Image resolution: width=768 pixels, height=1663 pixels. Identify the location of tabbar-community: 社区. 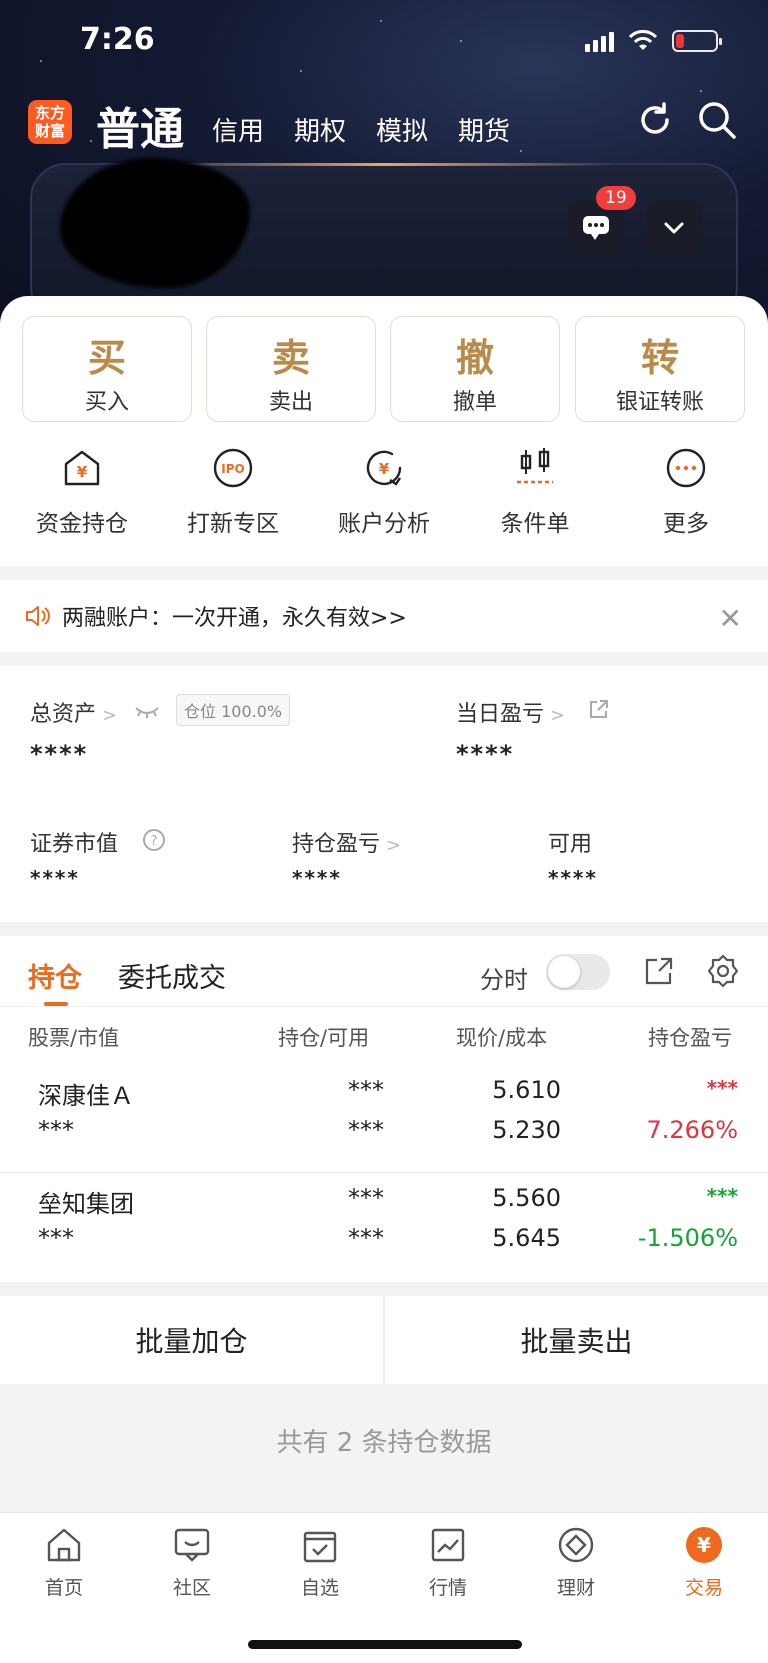
(192, 1562).